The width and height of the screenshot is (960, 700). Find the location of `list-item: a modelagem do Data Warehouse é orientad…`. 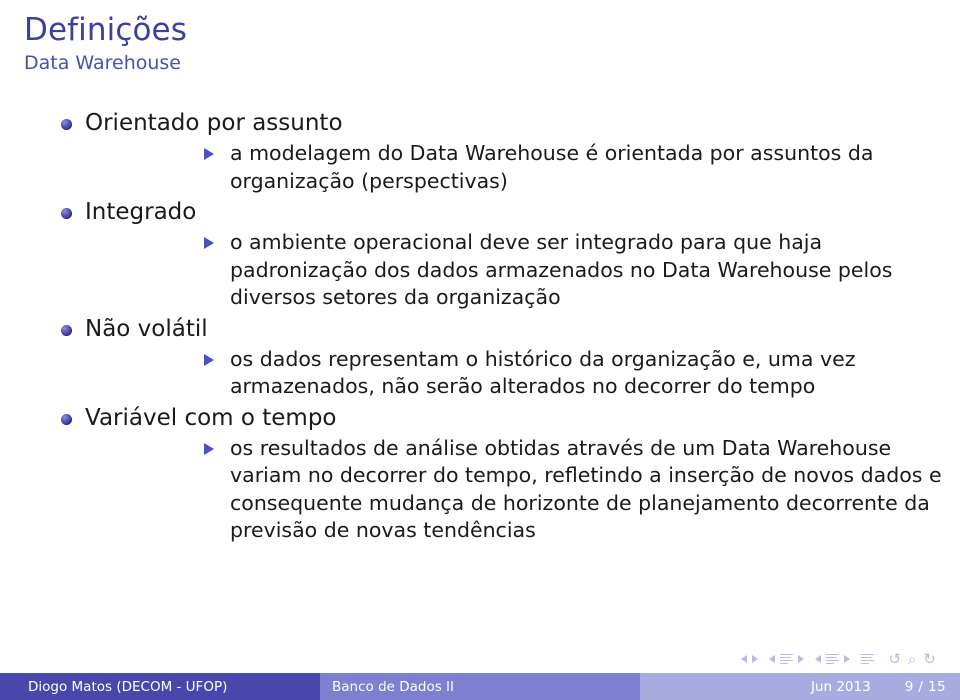

list-item: a modelagem do Data Warehouse é orientad… is located at coordinates (522, 167).